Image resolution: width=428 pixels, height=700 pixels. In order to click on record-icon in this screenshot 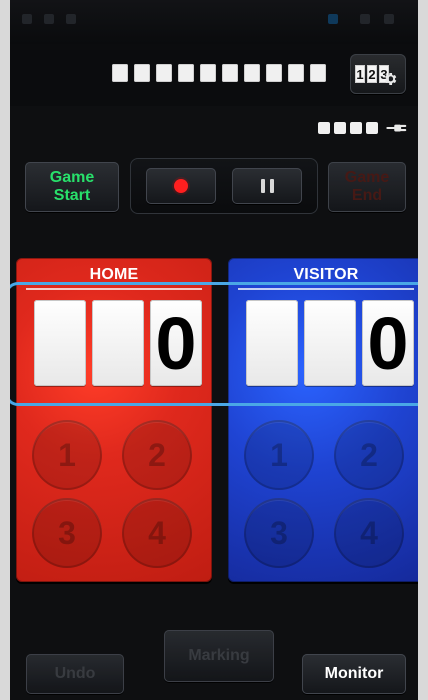, I will do `click(181, 186)`.